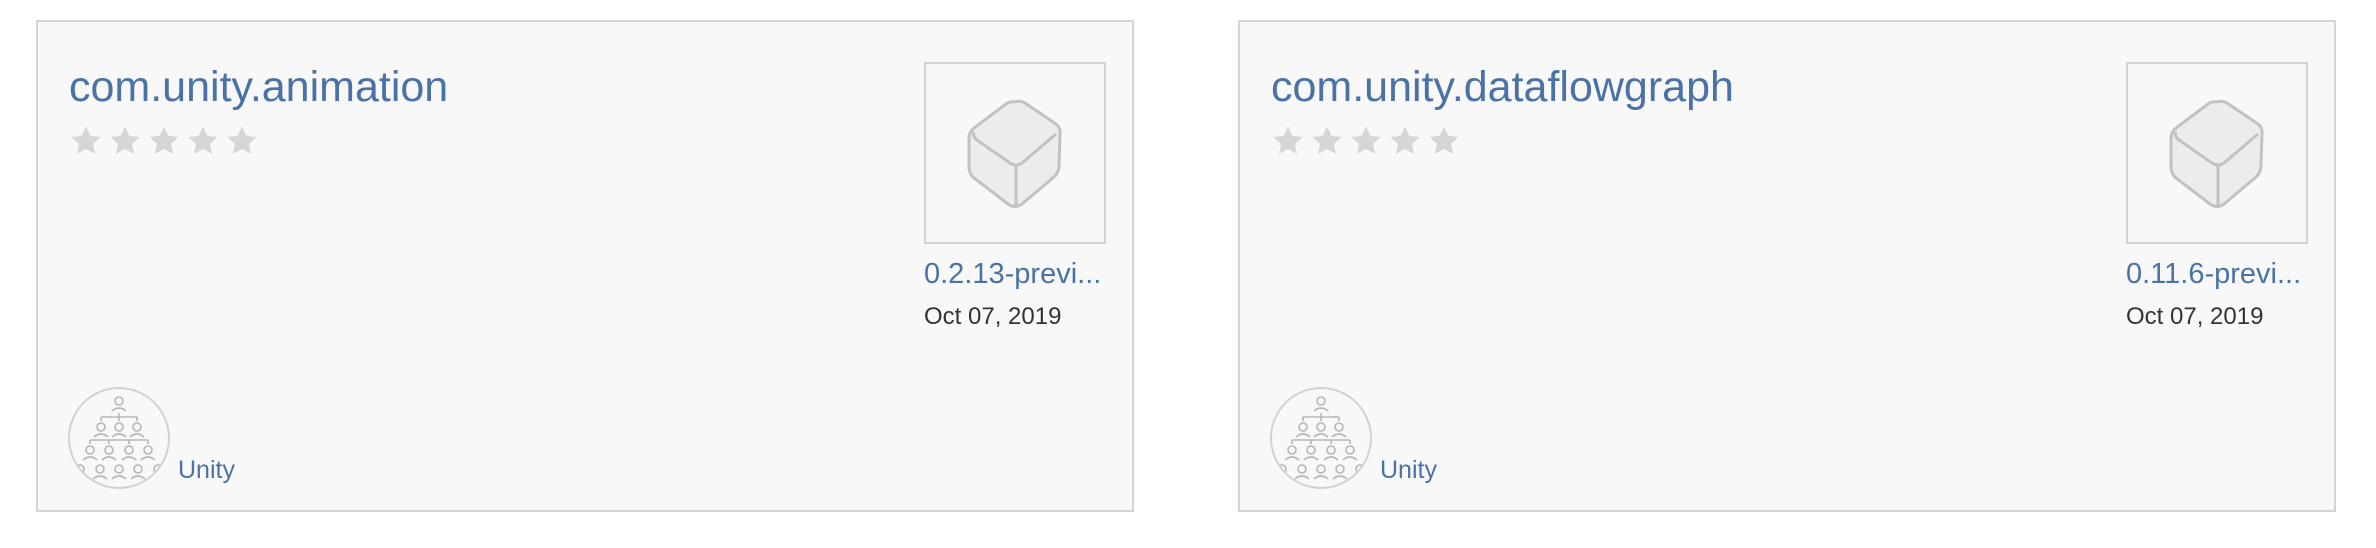  Describe the element at coordinates (258, 87) in the screenshot. I see `package-name-link: com.unity.animation` at that location.